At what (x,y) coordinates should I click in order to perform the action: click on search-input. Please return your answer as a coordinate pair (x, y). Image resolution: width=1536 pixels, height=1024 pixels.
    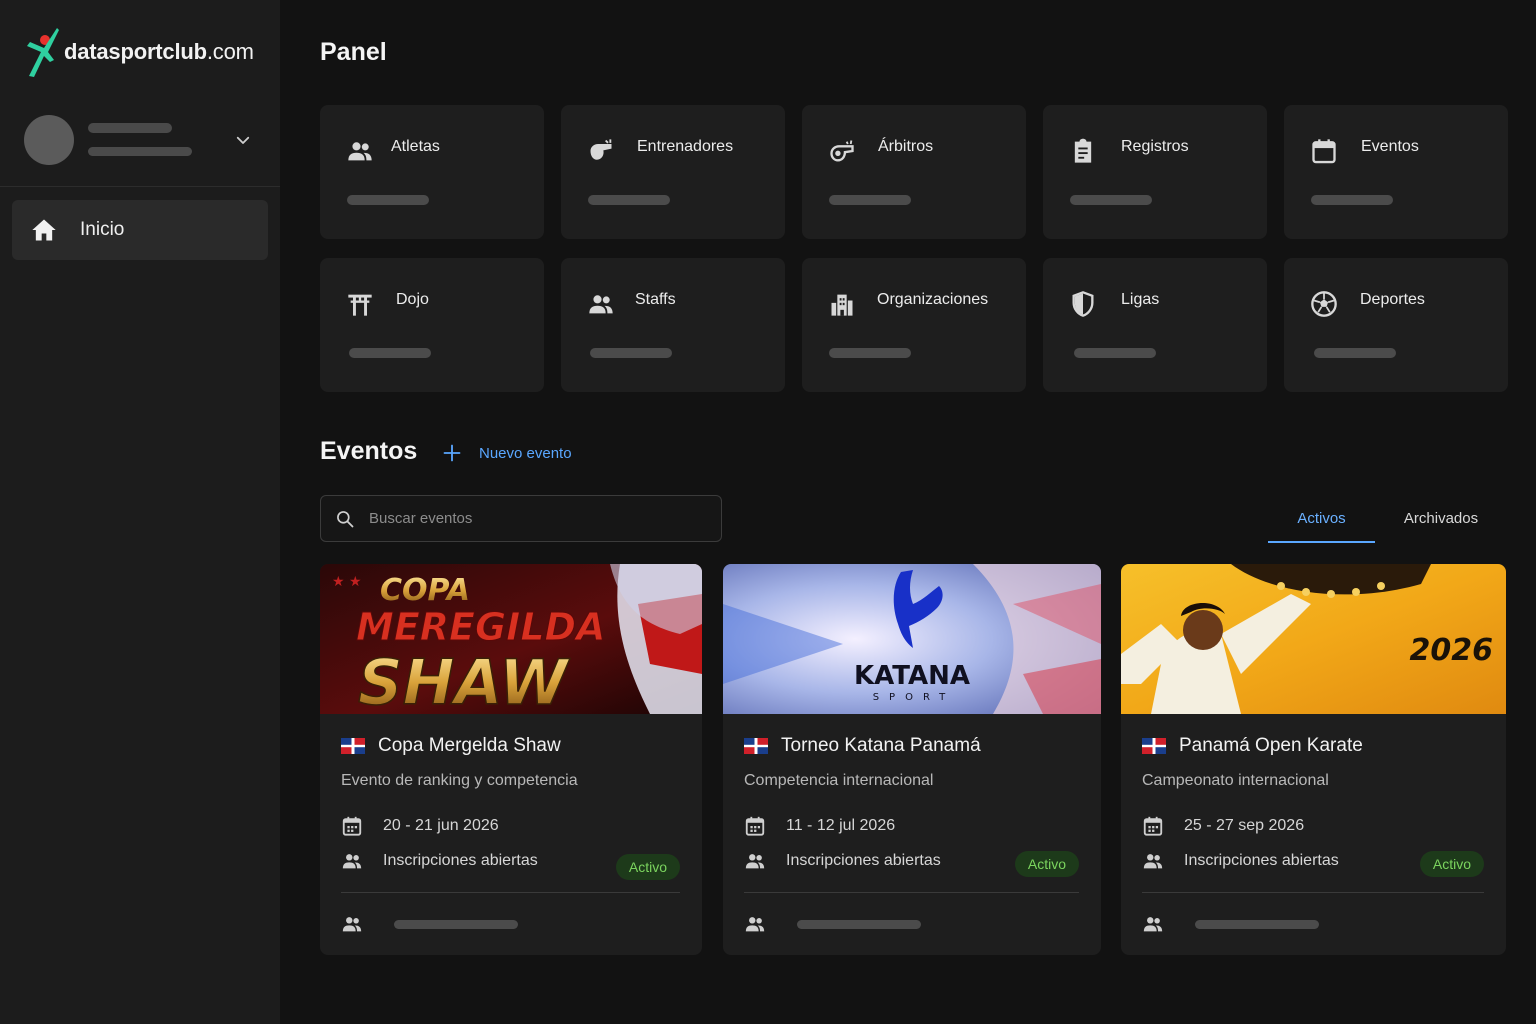
    Looking at the image, I should click on (529, 518).